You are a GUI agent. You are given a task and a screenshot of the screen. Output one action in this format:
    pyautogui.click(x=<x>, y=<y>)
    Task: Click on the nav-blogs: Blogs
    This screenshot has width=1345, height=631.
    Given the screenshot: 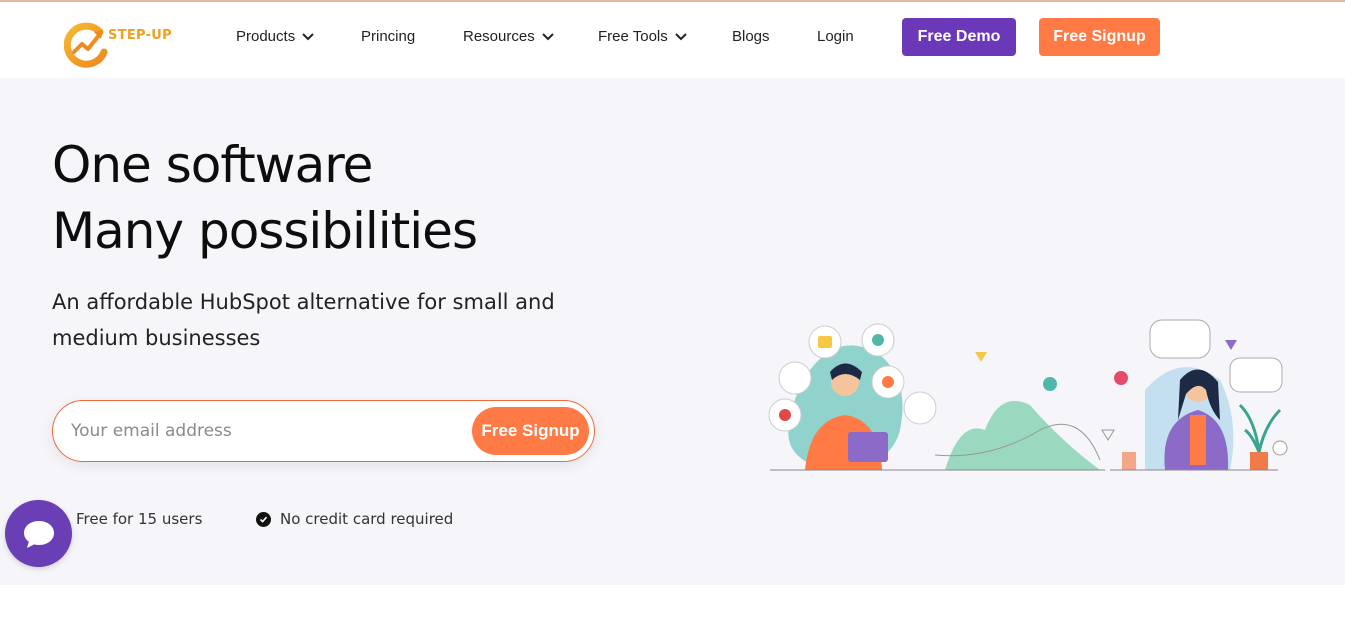 What is the action you would take?
    pyautogui.click(x=751, y=36)
    